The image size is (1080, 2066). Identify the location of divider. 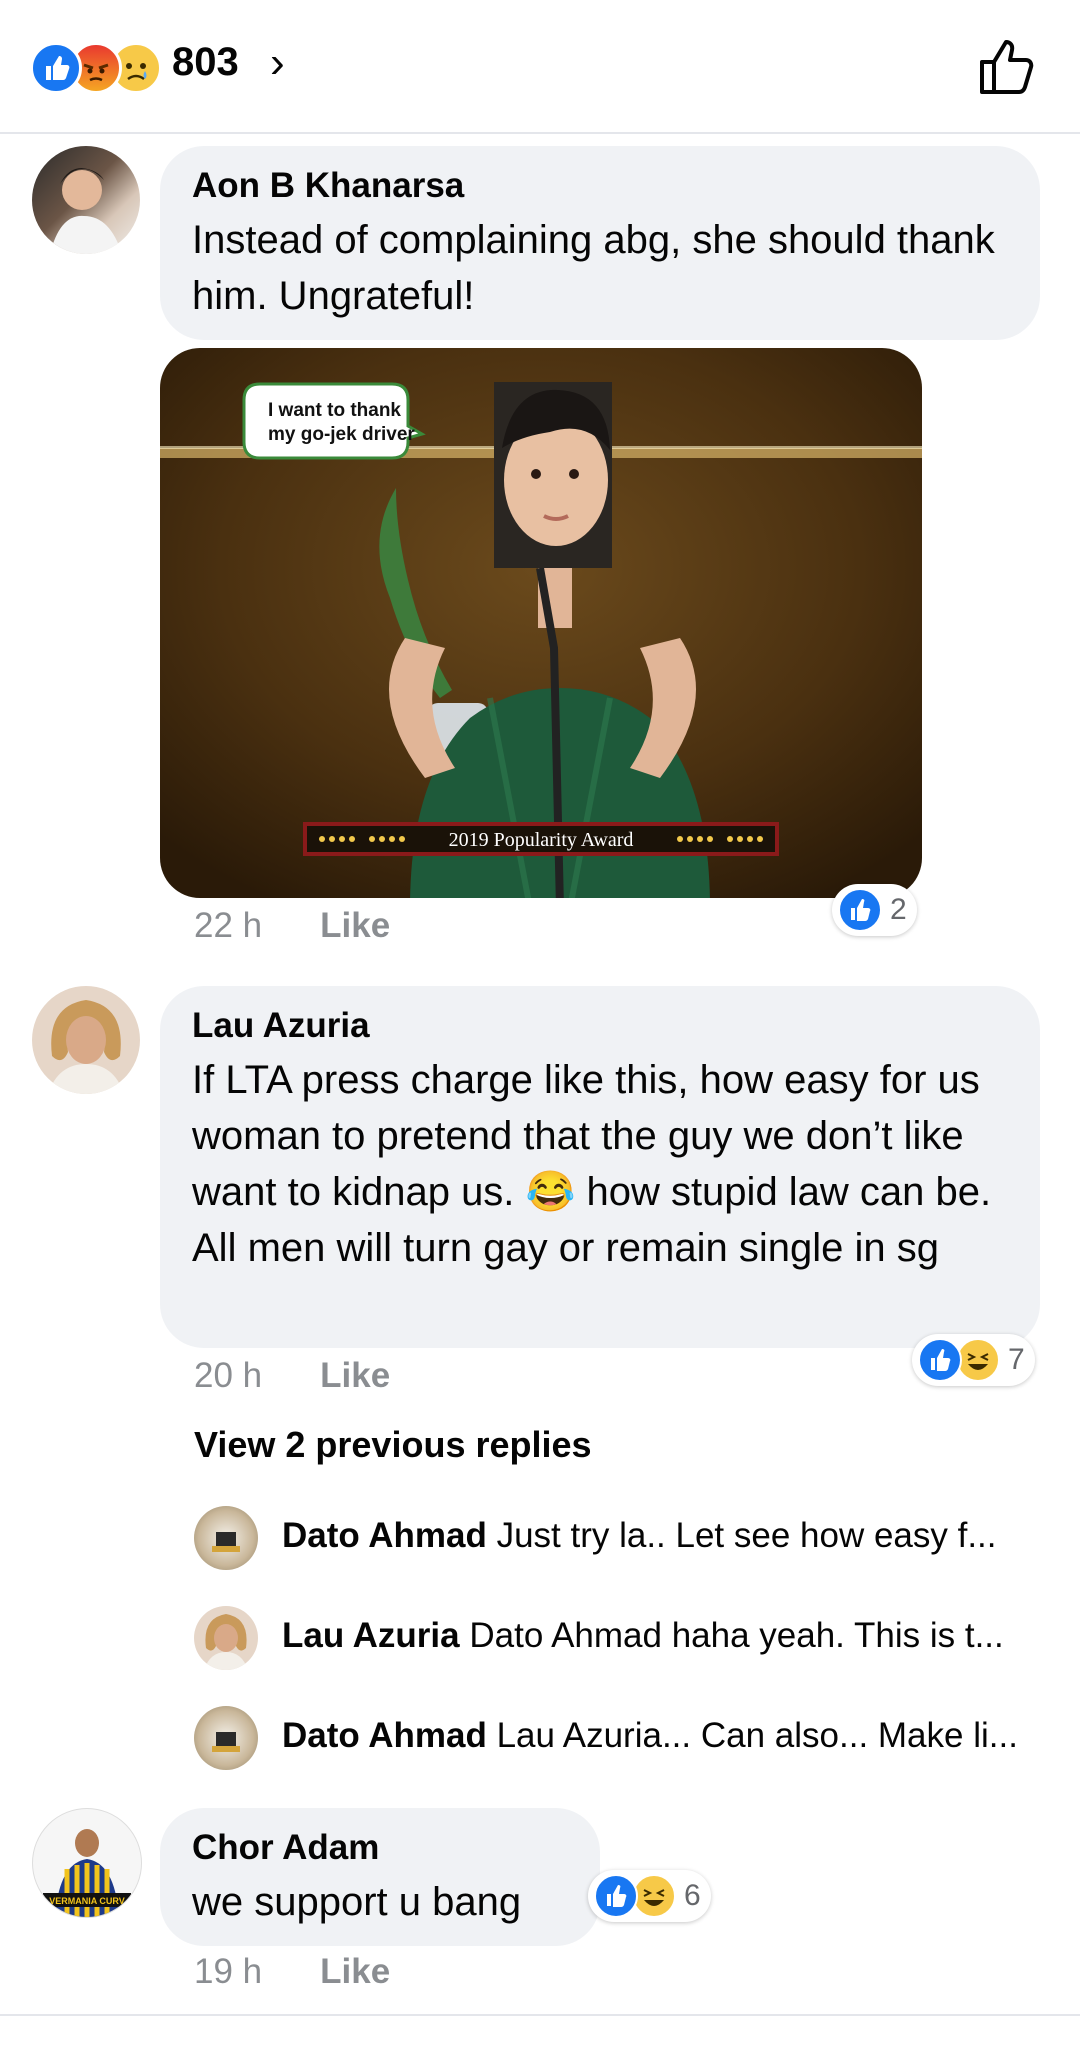
(540, 2015).